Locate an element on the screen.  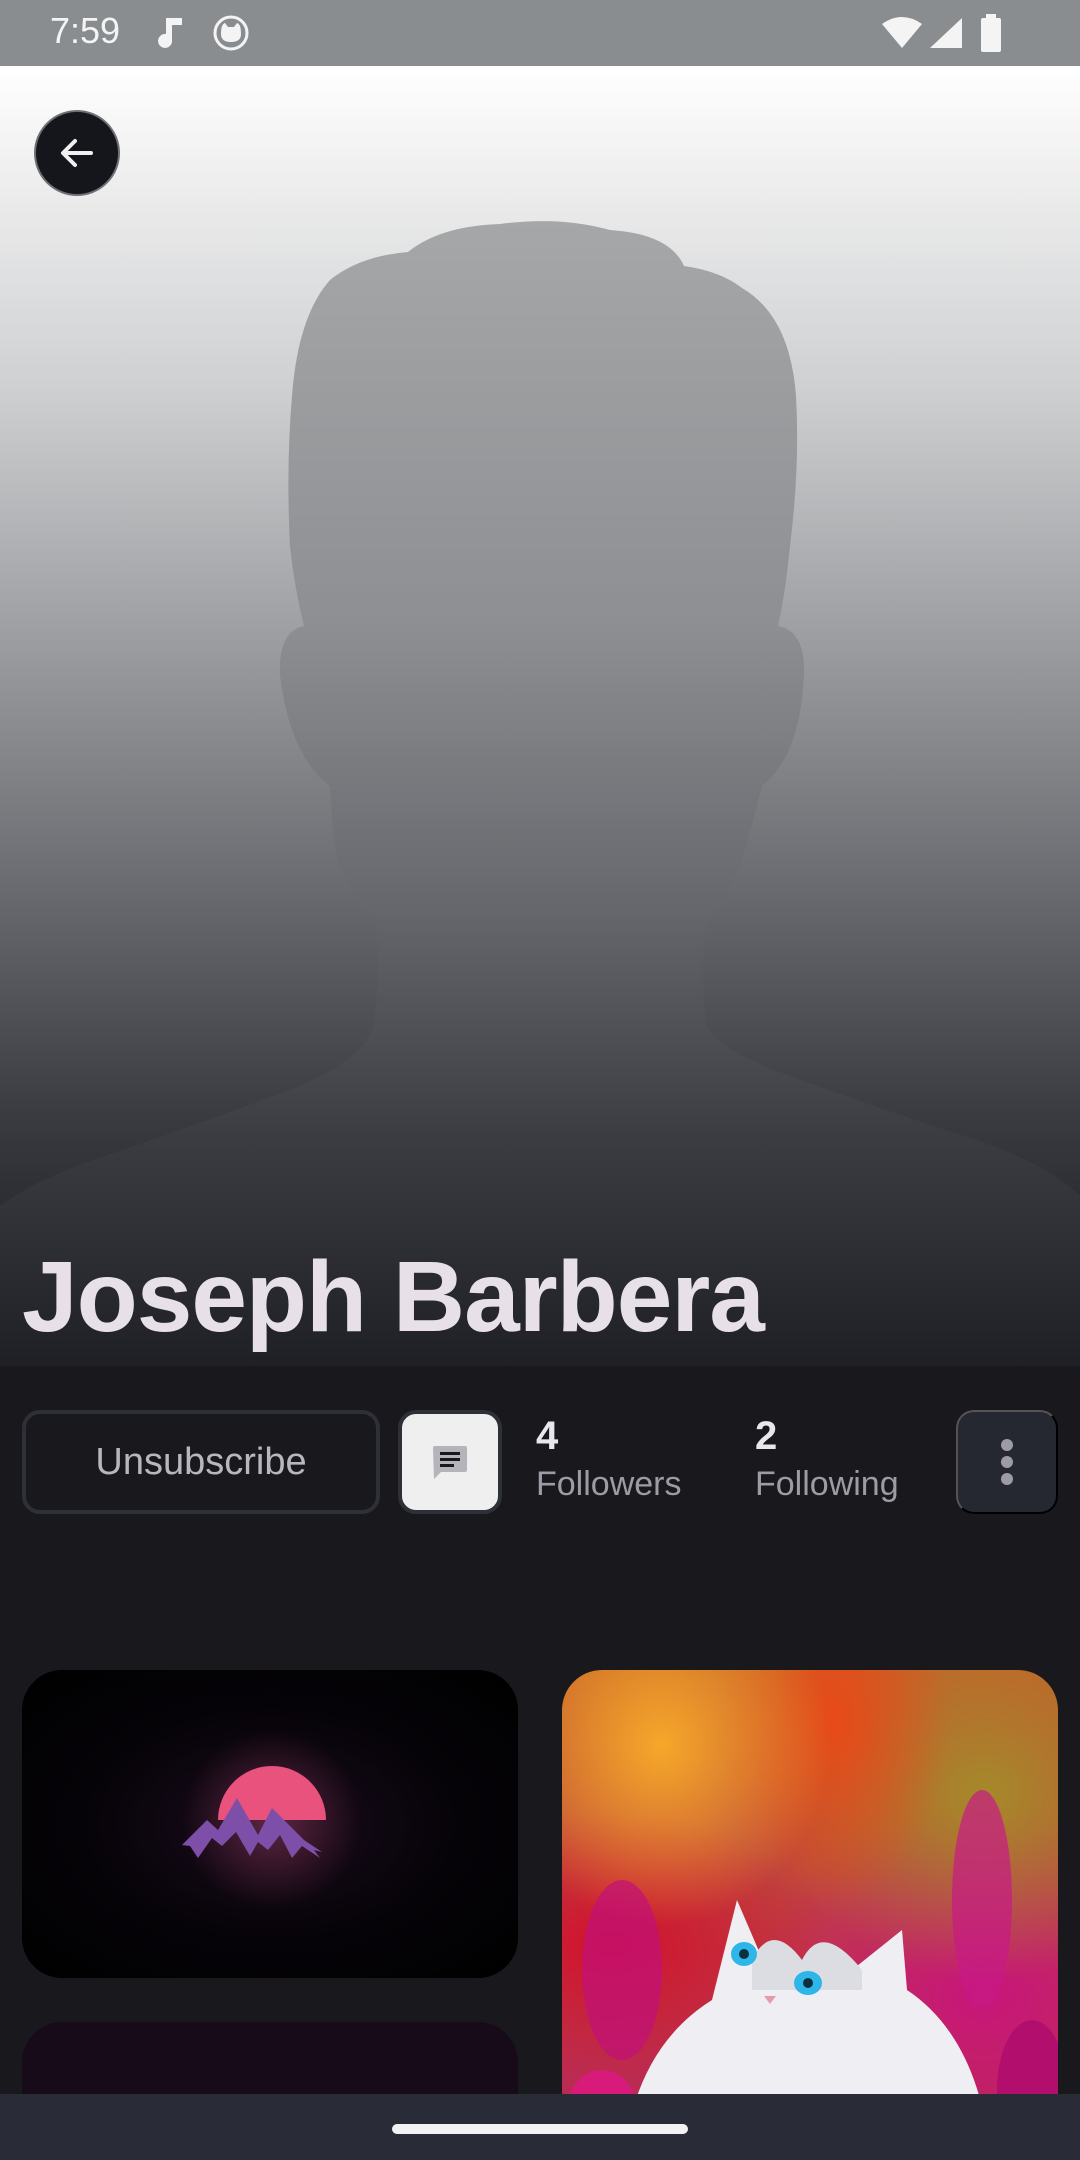
message-button is located at coordinates (450, 1462).